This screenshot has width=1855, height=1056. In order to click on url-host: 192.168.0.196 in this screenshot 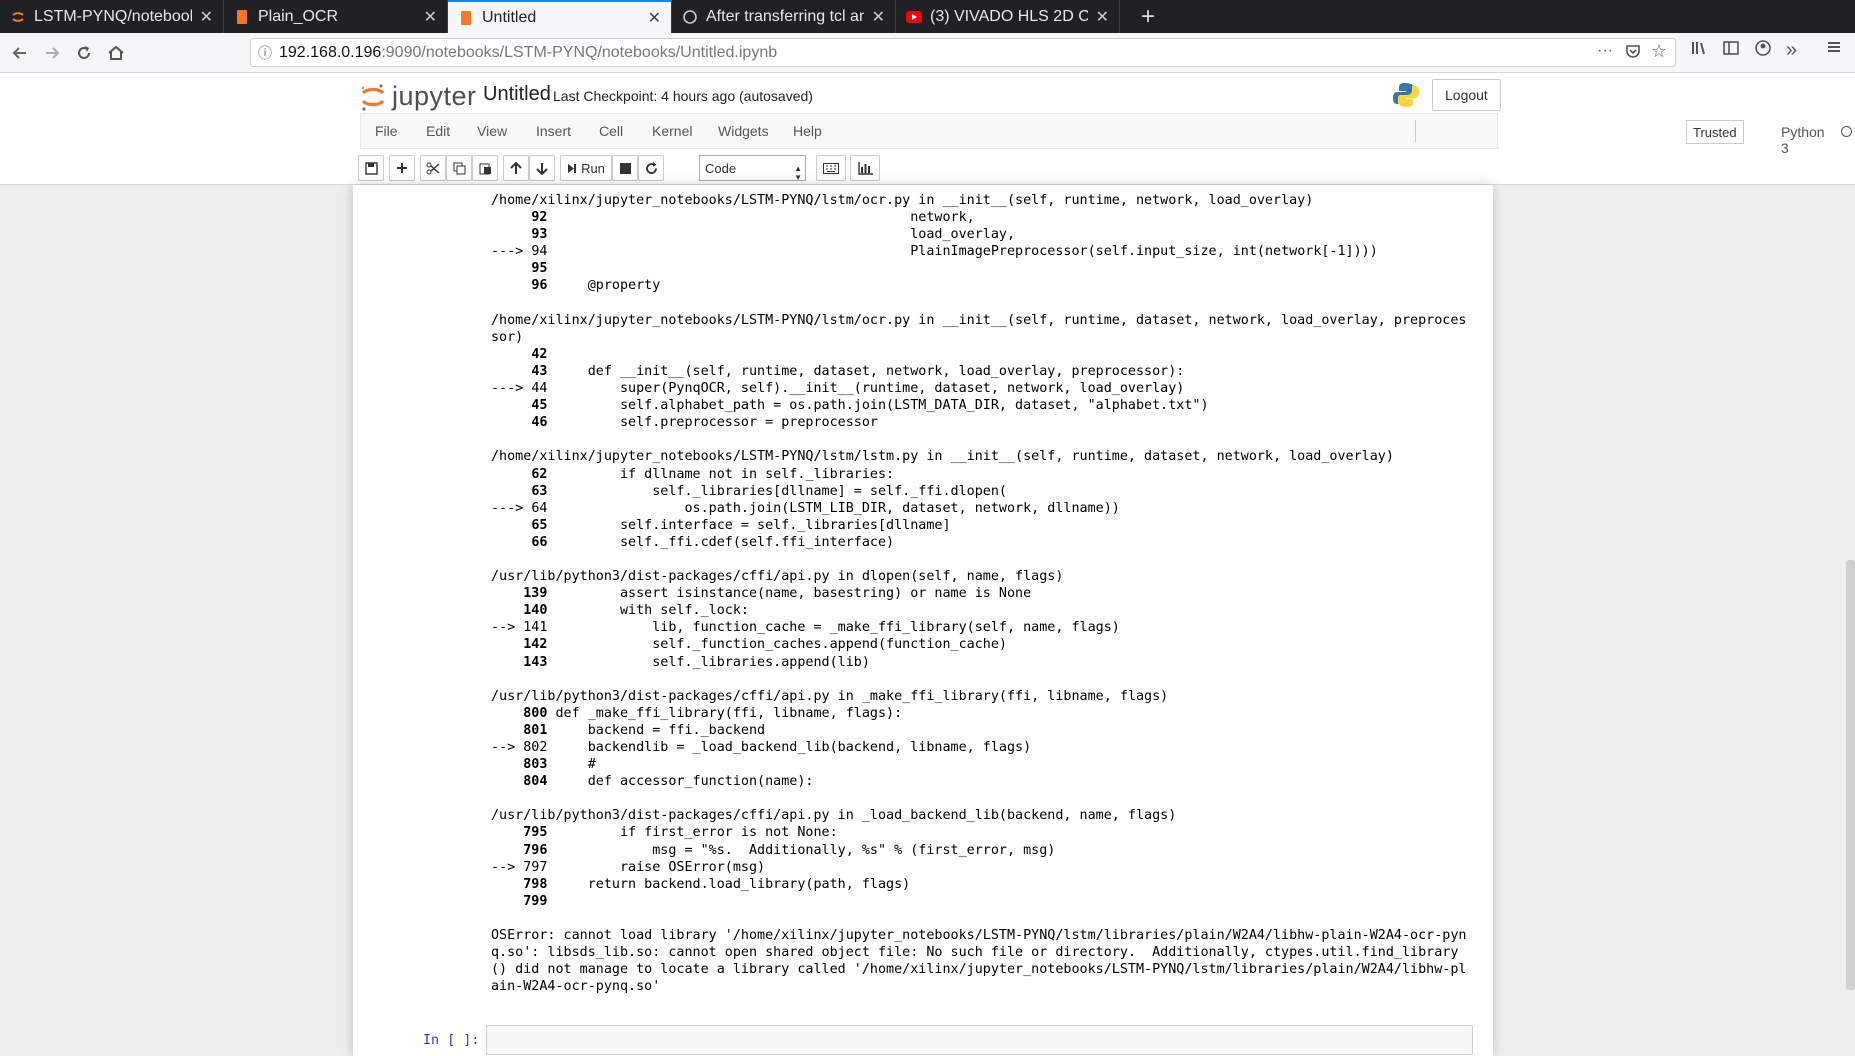, I will do `click(330, 52)`.